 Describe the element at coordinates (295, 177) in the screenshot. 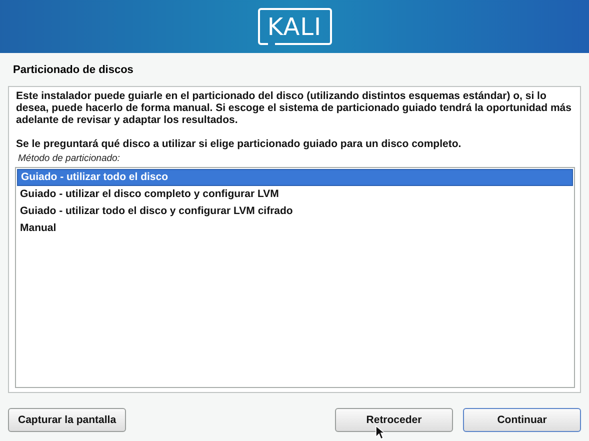

I see `list-option: Guiado - utilizar todo el disco` at that location.